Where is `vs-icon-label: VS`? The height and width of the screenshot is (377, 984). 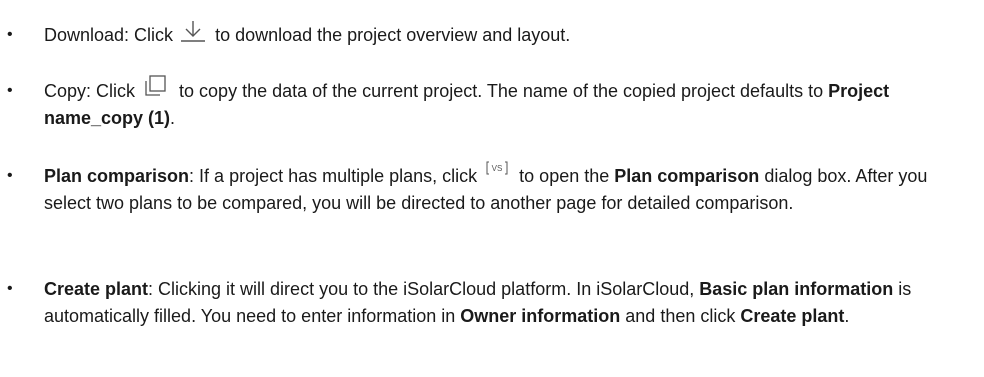 vs-icon-label: VS is located at coordinates (497, 168).